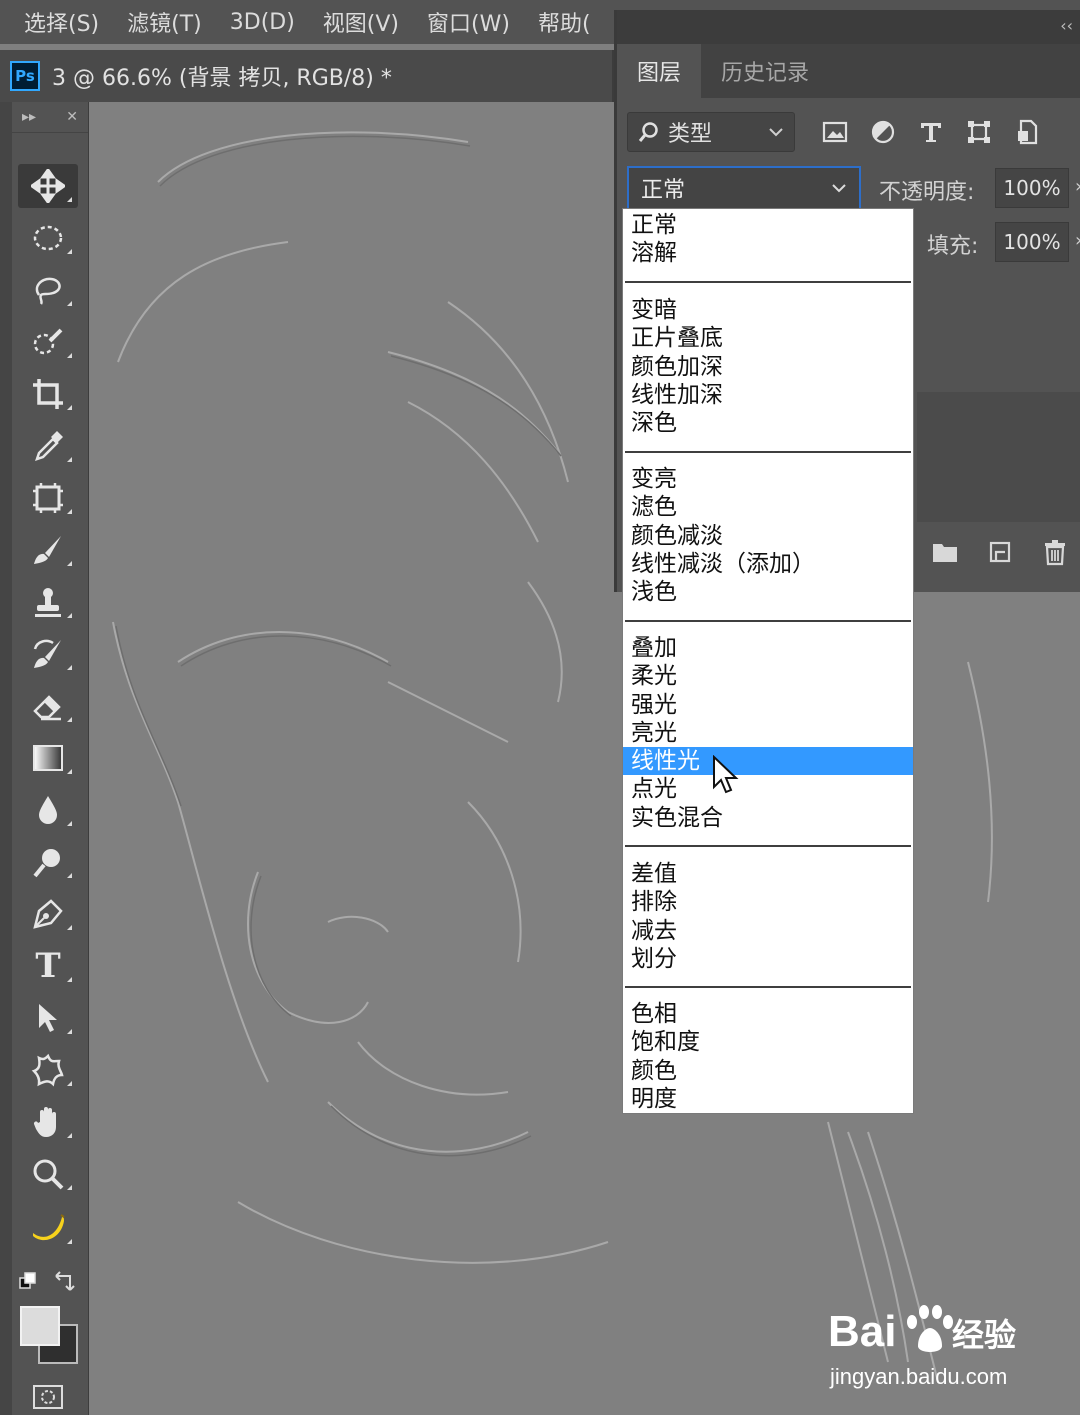 Image resolution: width=1080 pixels, height=1415 pixels. What do you see at coordinates (72, 117) in the screenshot?
I see `close-toolbar-icon: ✕` at bounding box center [72, 117].